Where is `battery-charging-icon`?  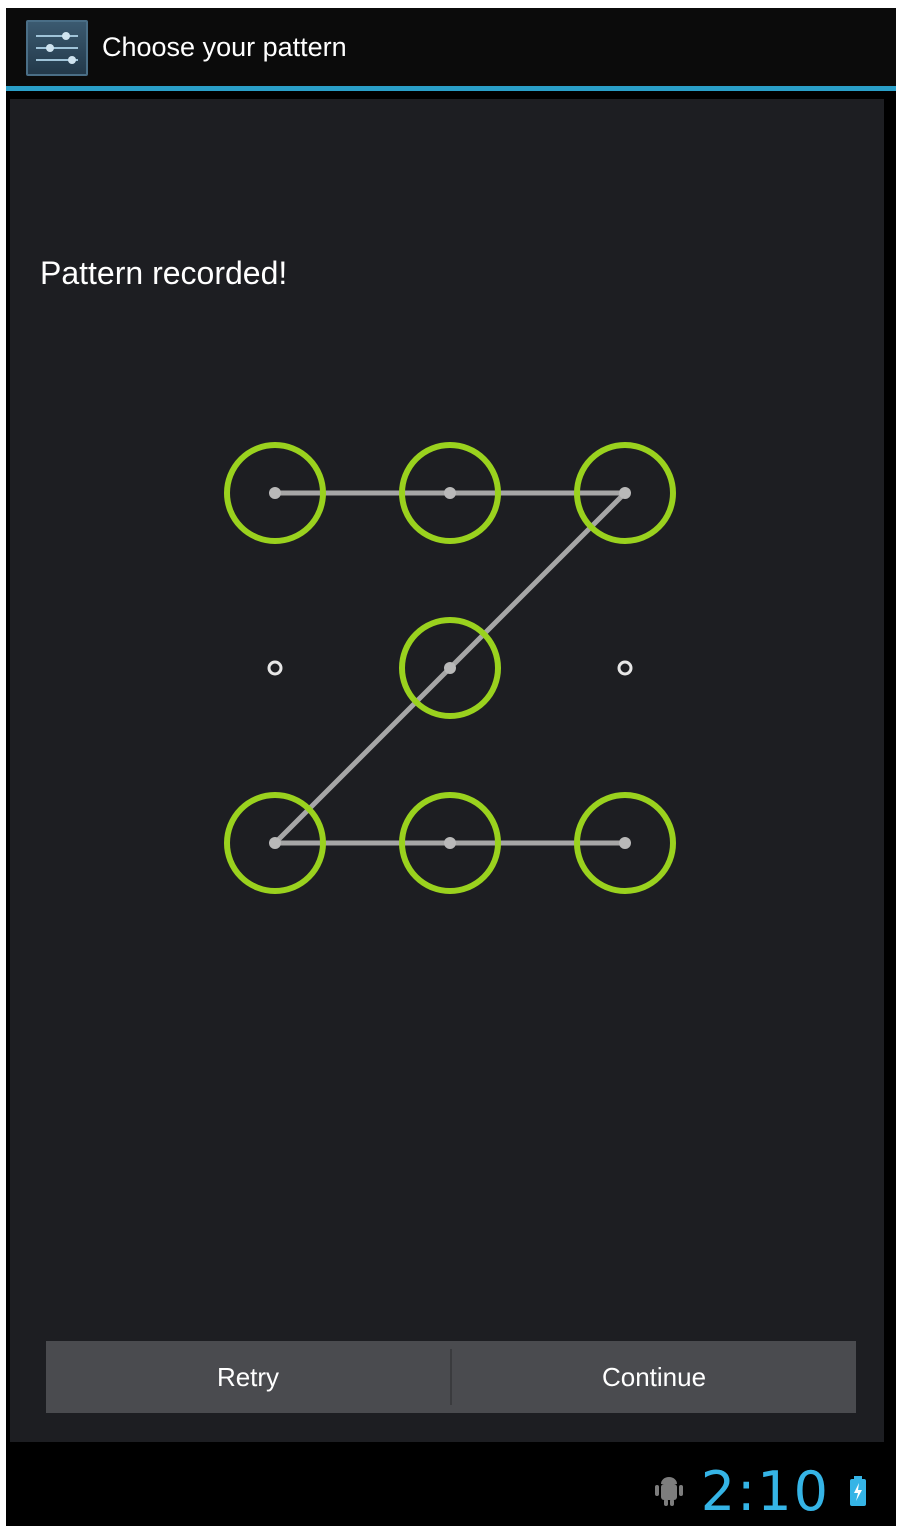 battery-charging-icon is located at coordinates (858, 1491).